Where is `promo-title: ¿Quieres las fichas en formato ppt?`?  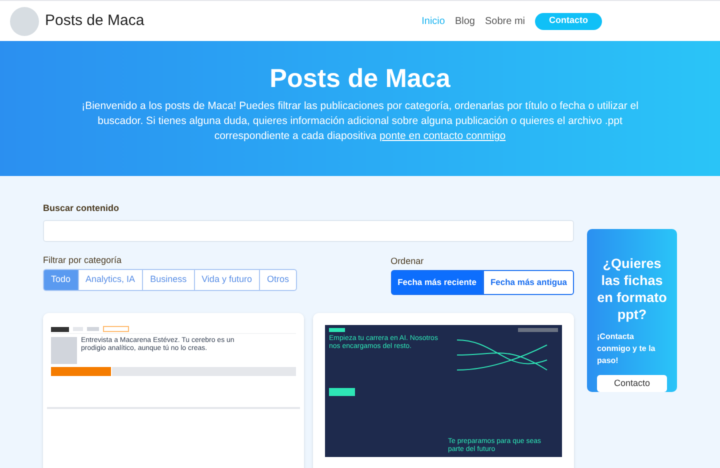 promo-title: ¿Quieres las fichas en formato ppt? is located at coordinates (632, 289).